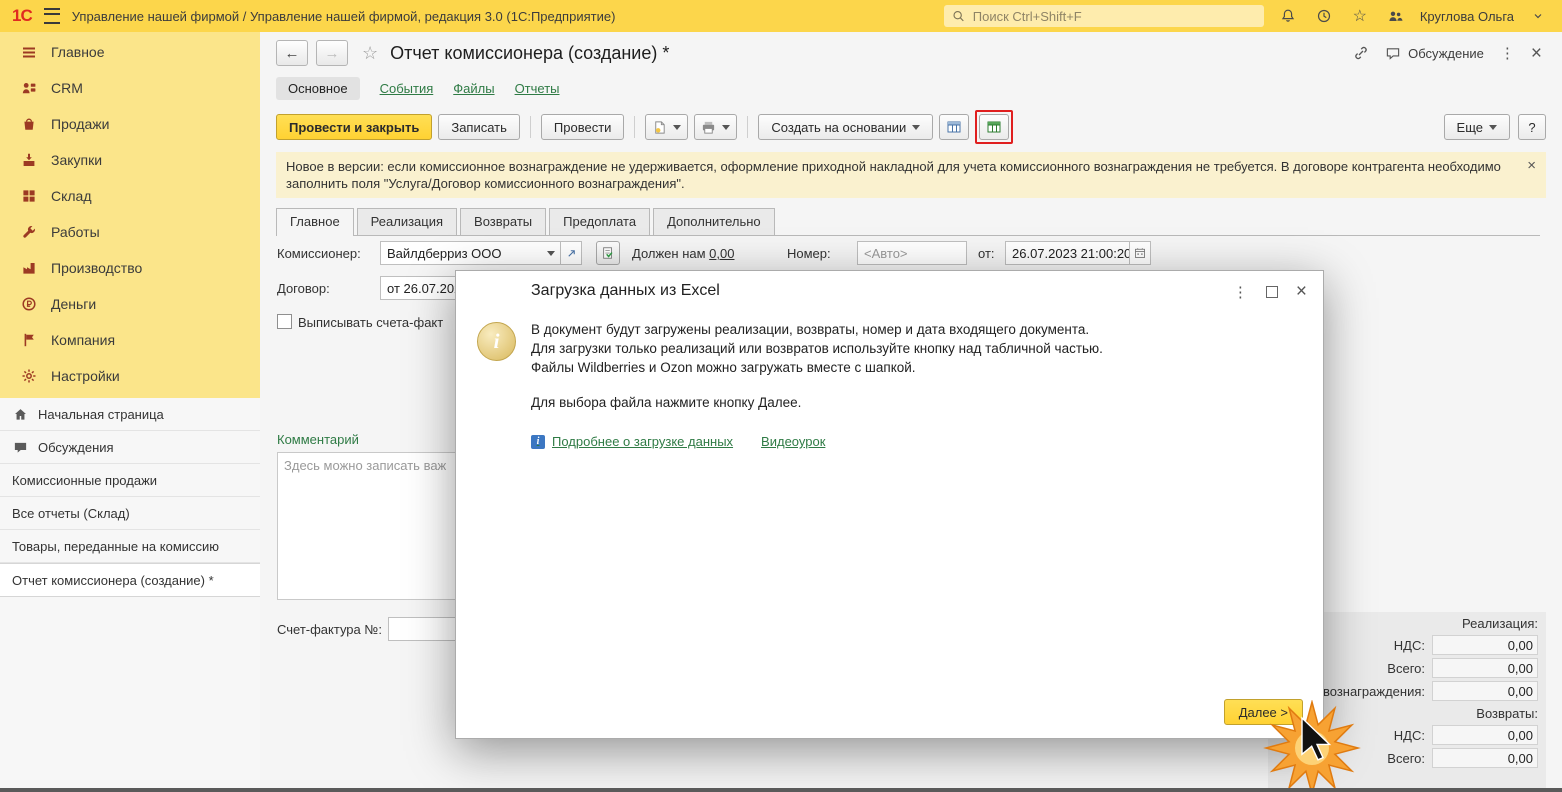  What do you see at coordinates (51, 16) in the screenshot?
I see `hamburger-menu-icon` at bounding box center [51, 16].